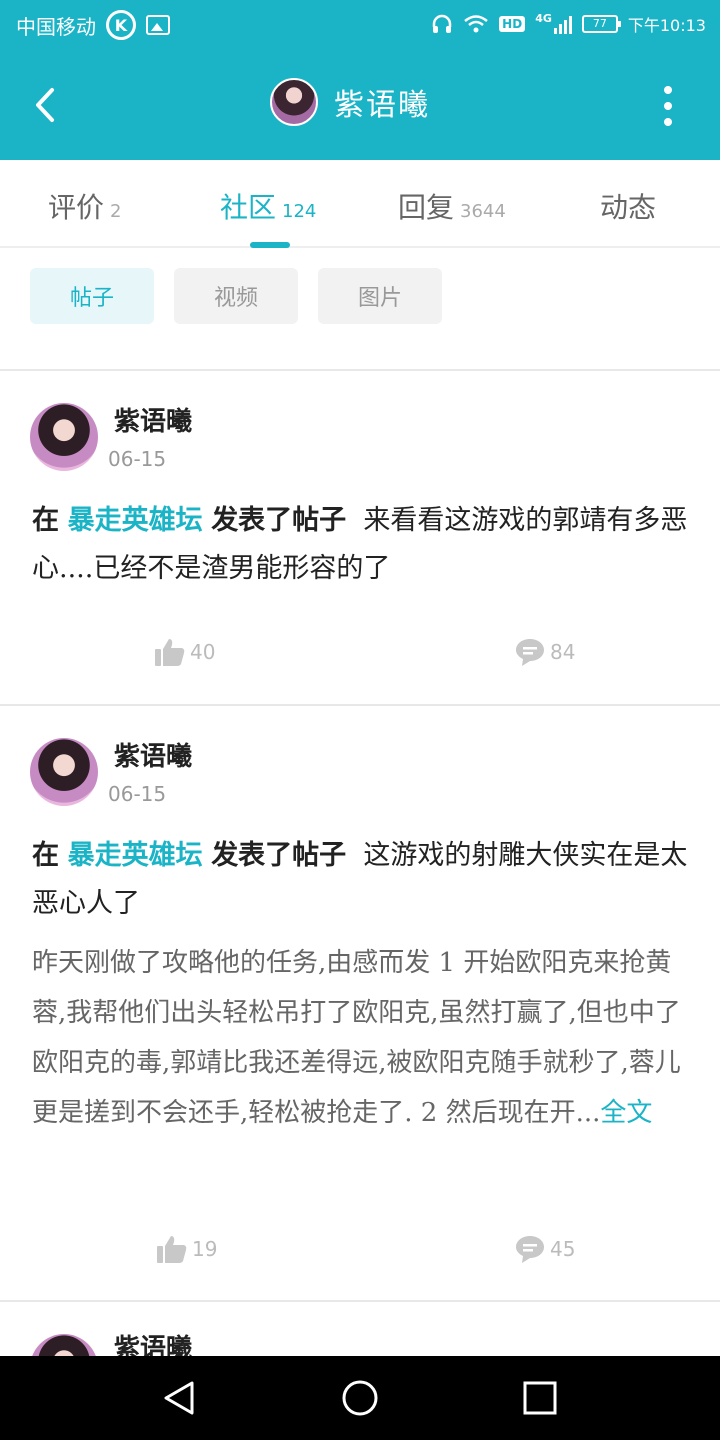 The image size is (720, 1440). I want to click on more-options-button, so click(669, 106).